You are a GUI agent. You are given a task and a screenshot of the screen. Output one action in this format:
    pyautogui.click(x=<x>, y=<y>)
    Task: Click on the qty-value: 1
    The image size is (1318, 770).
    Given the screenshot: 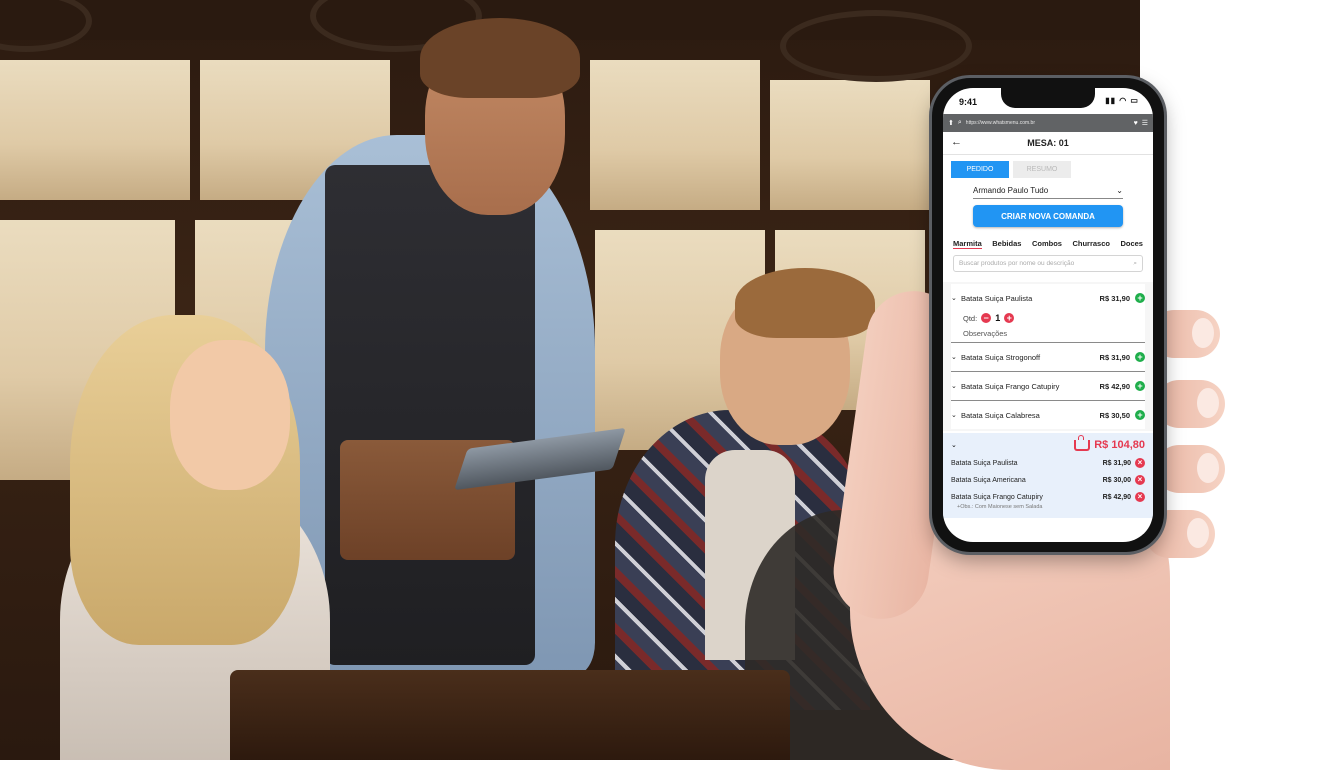 What is the action you would take?
    pyautogui.click(x=998, y=318)
    